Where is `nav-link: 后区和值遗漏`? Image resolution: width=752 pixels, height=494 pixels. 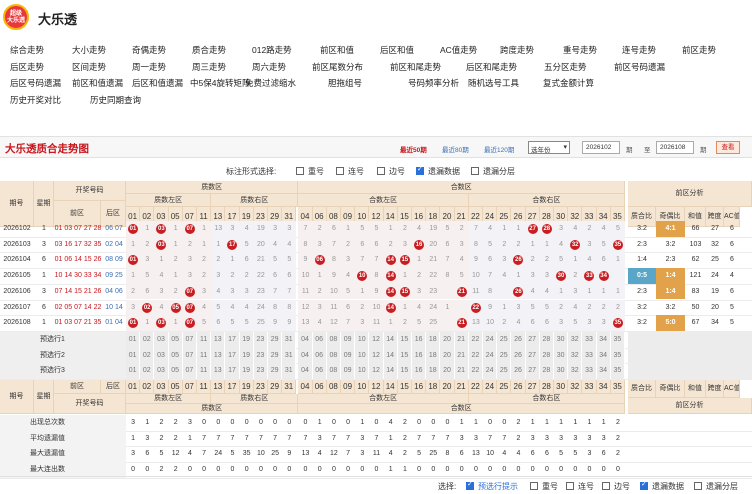
nav-link: 后区和值遗漏 is located at coordinates (157, 83).